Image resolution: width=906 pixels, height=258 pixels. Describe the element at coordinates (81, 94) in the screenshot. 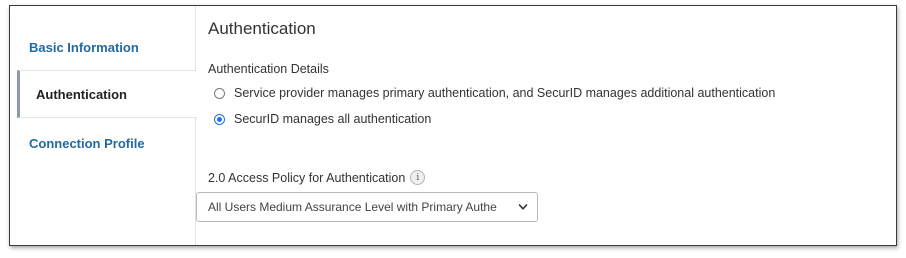

I see `sidebar-item-label: Authentication` at that location.